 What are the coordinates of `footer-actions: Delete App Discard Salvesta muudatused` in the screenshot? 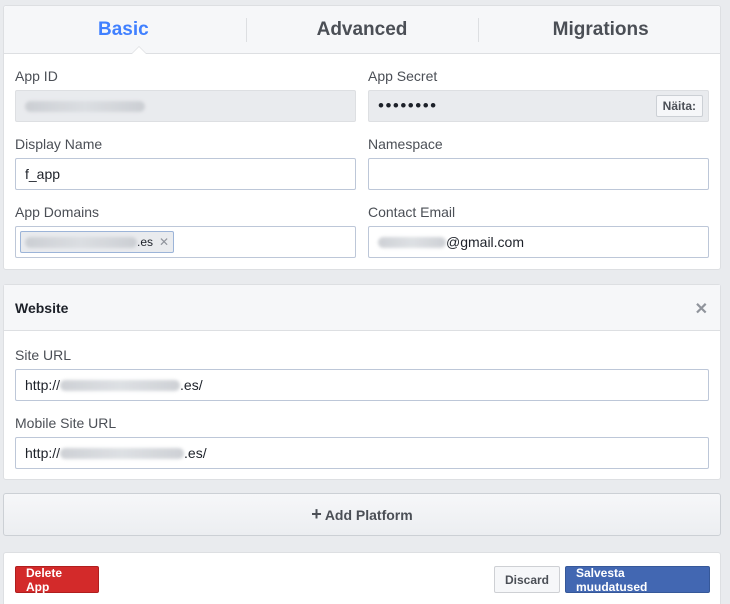 It's located at (362, 578).